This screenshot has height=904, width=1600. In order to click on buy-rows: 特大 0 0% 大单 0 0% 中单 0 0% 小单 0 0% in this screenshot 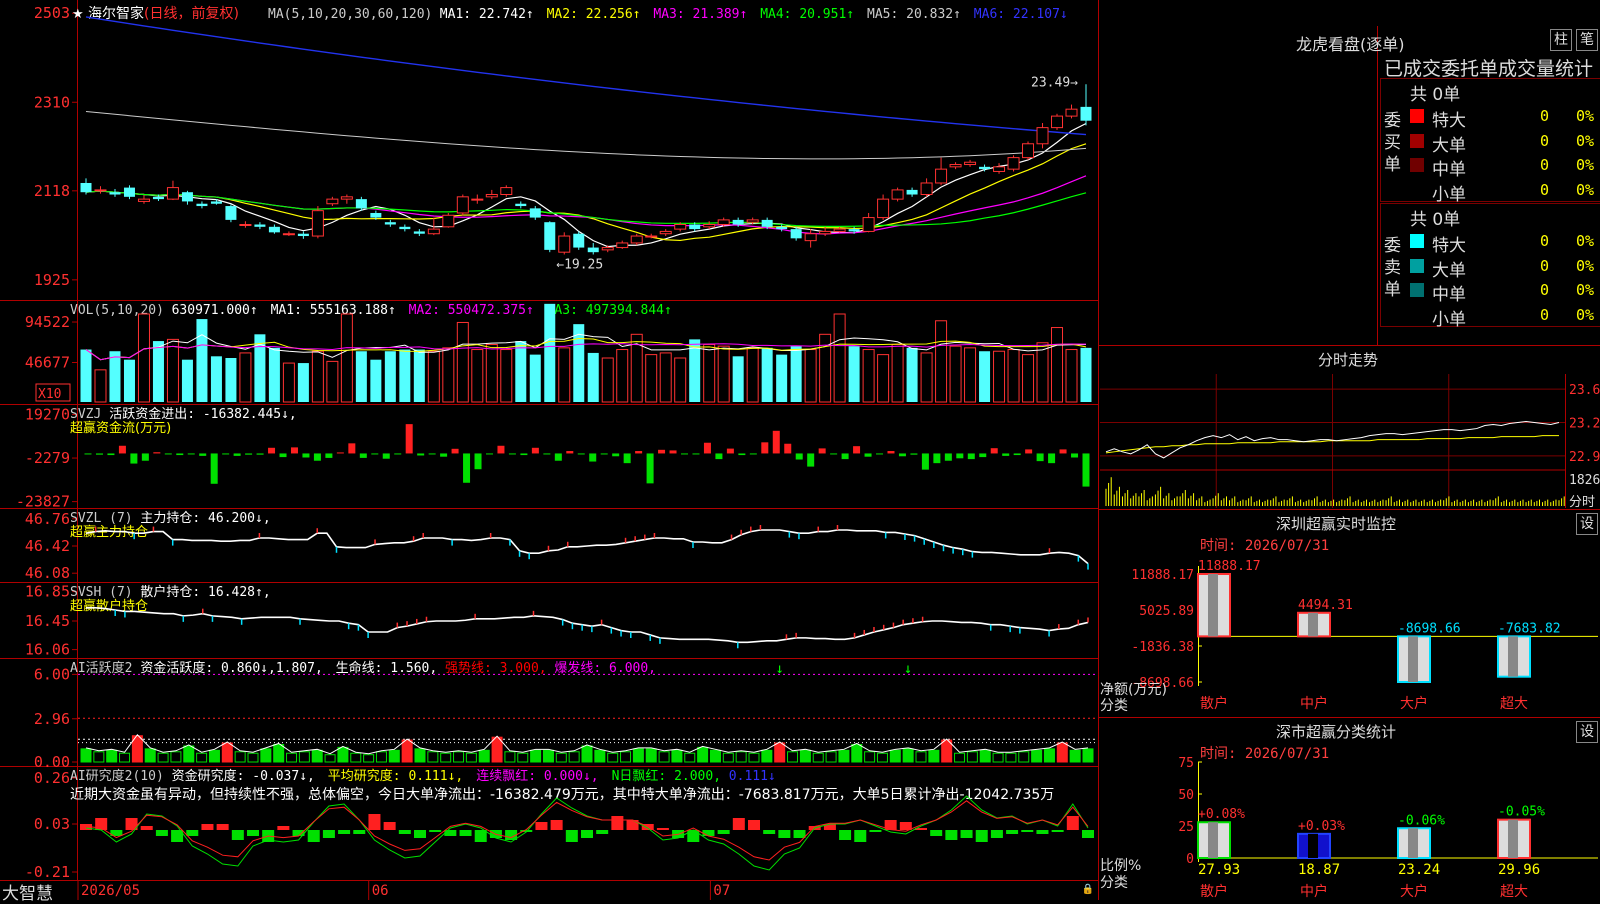, I will do `click(1503, 154)`.